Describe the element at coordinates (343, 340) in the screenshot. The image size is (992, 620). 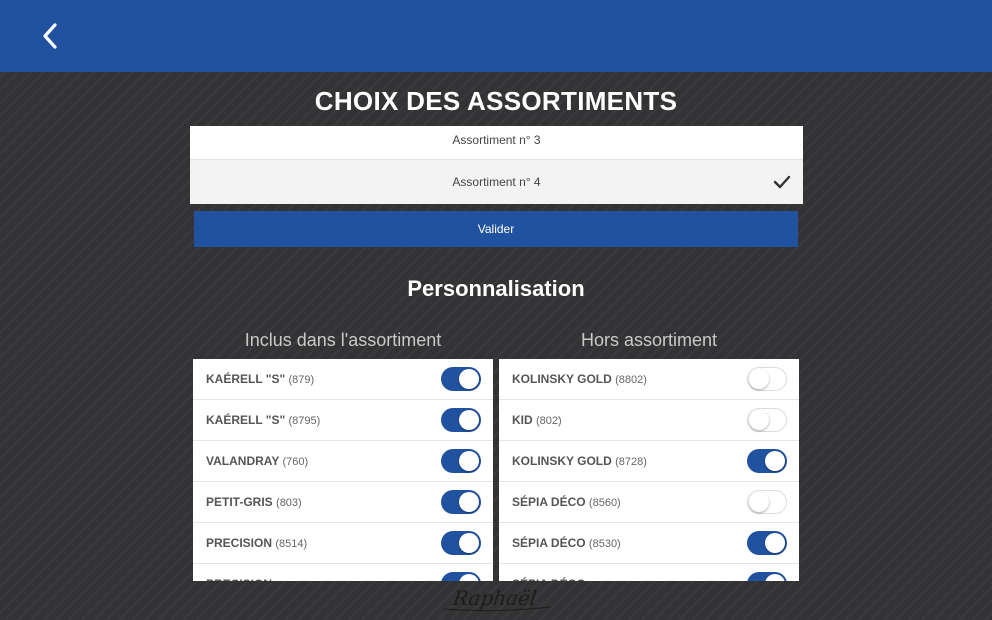
I see `included-column-title: Inclus dans l'assortiment` at that location.